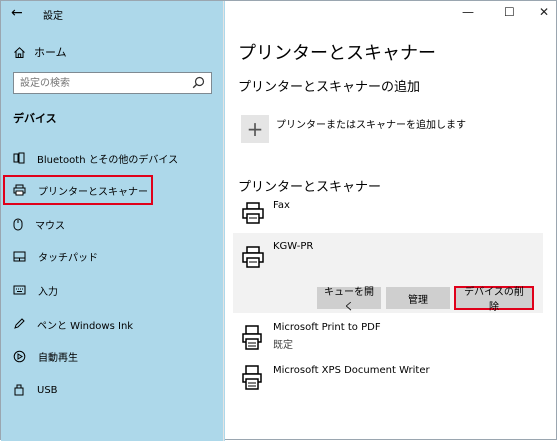 The width and height of the screenshot is (557, 441). What do you see at coordinates (93, 192) in the screenshot?
I see `sidebar-item-label: プリンターとスキャナー` at bounding box center [93, 192].